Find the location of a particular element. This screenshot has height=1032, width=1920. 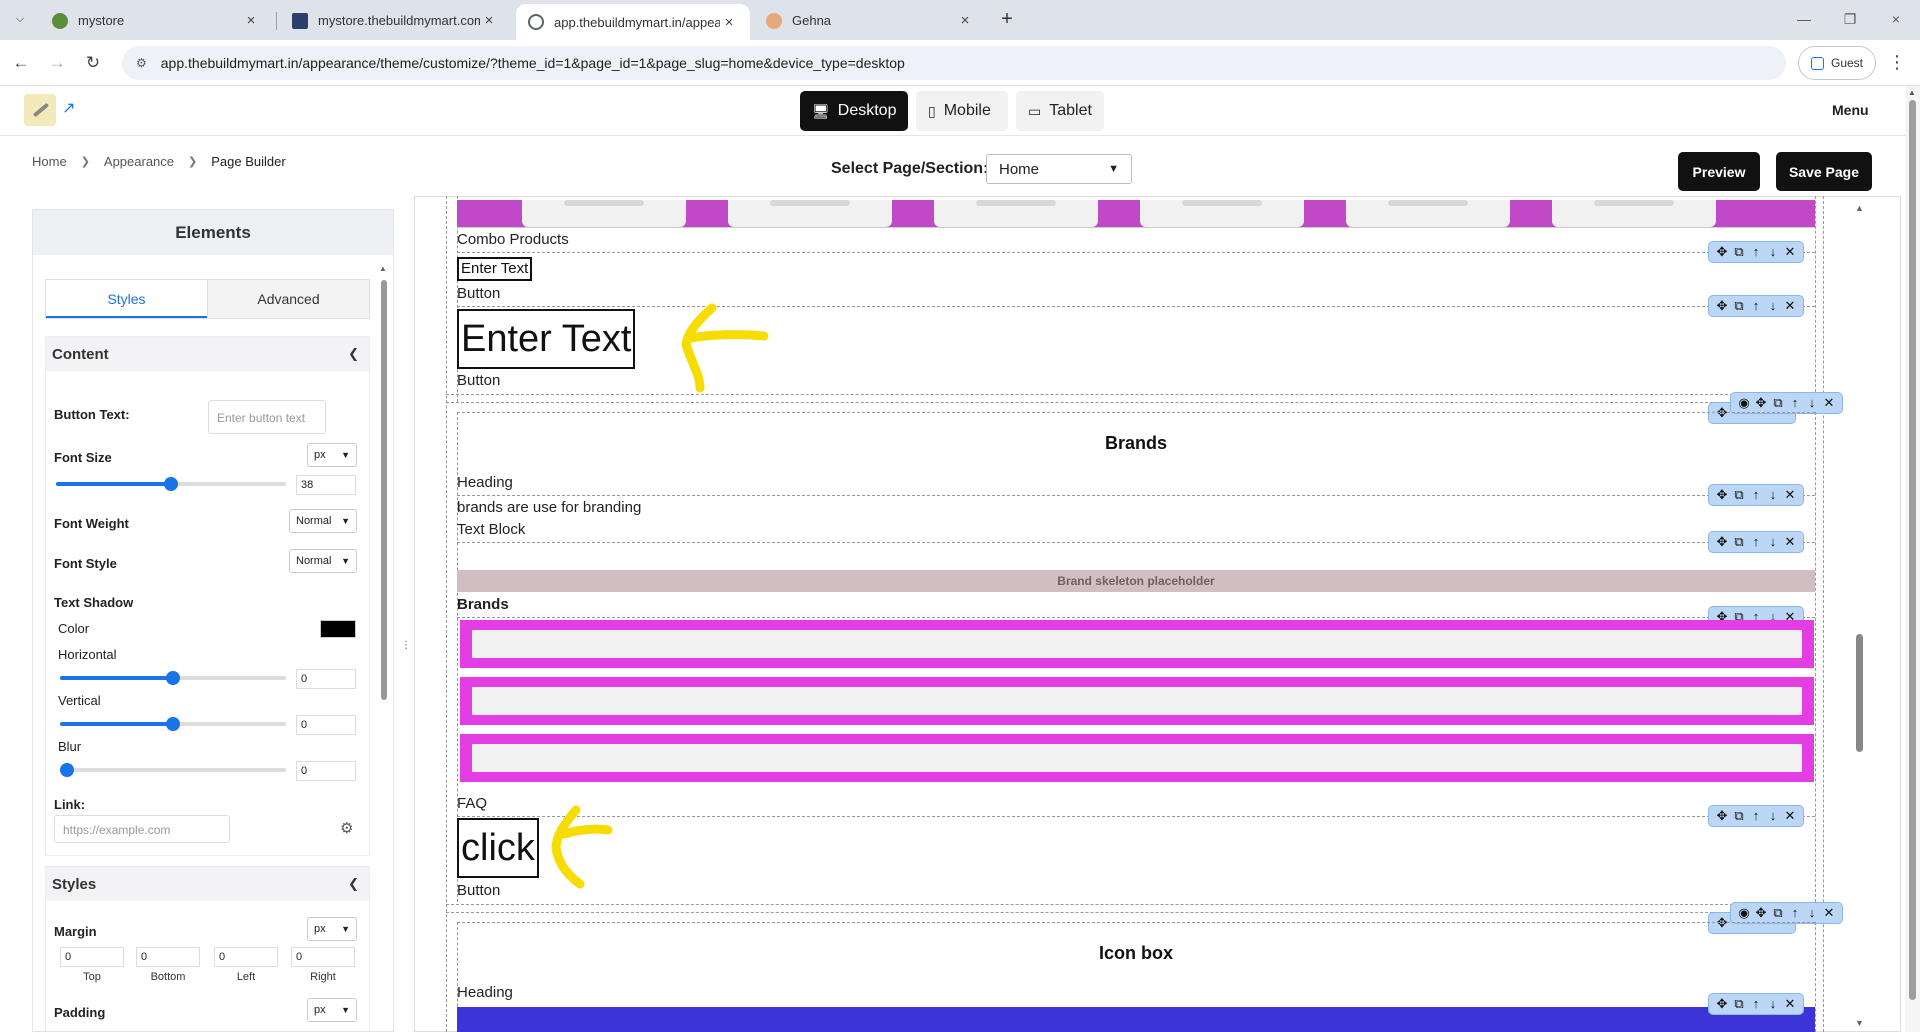

shadow-color-swatch is located at coordinates (338, 629).